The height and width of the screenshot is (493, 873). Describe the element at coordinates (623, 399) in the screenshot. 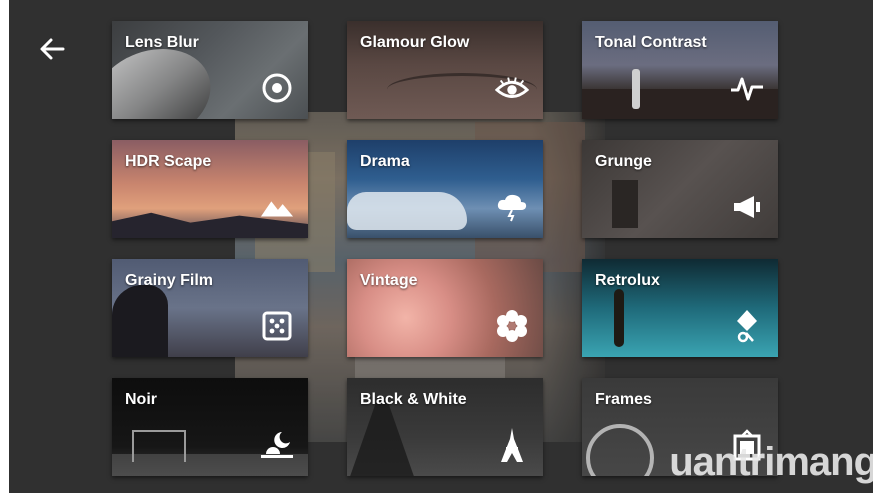

I see `filter-label: Frames` at that location.